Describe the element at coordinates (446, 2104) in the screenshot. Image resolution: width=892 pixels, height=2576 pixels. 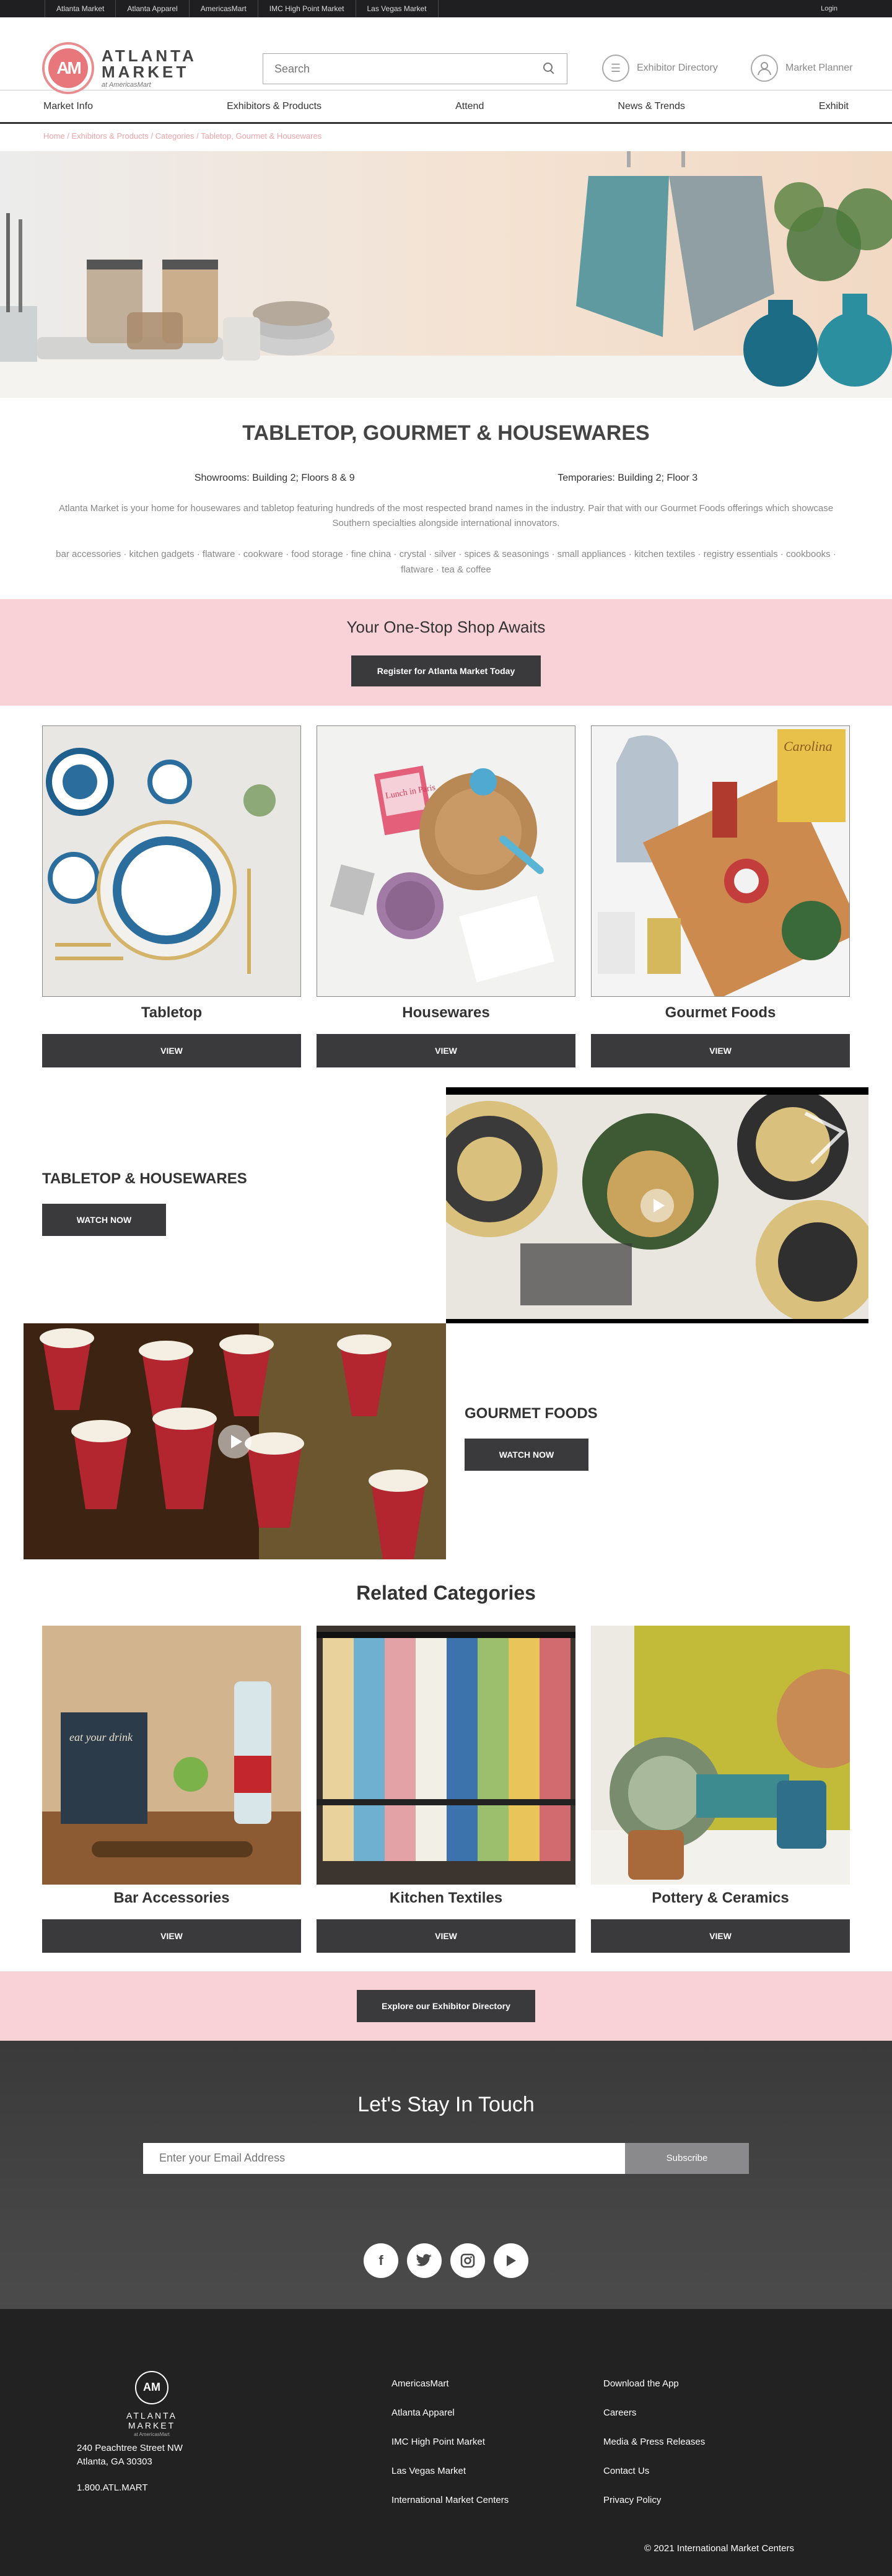
I see `newsletter-heading: Let's Stay In Touch` at that location.